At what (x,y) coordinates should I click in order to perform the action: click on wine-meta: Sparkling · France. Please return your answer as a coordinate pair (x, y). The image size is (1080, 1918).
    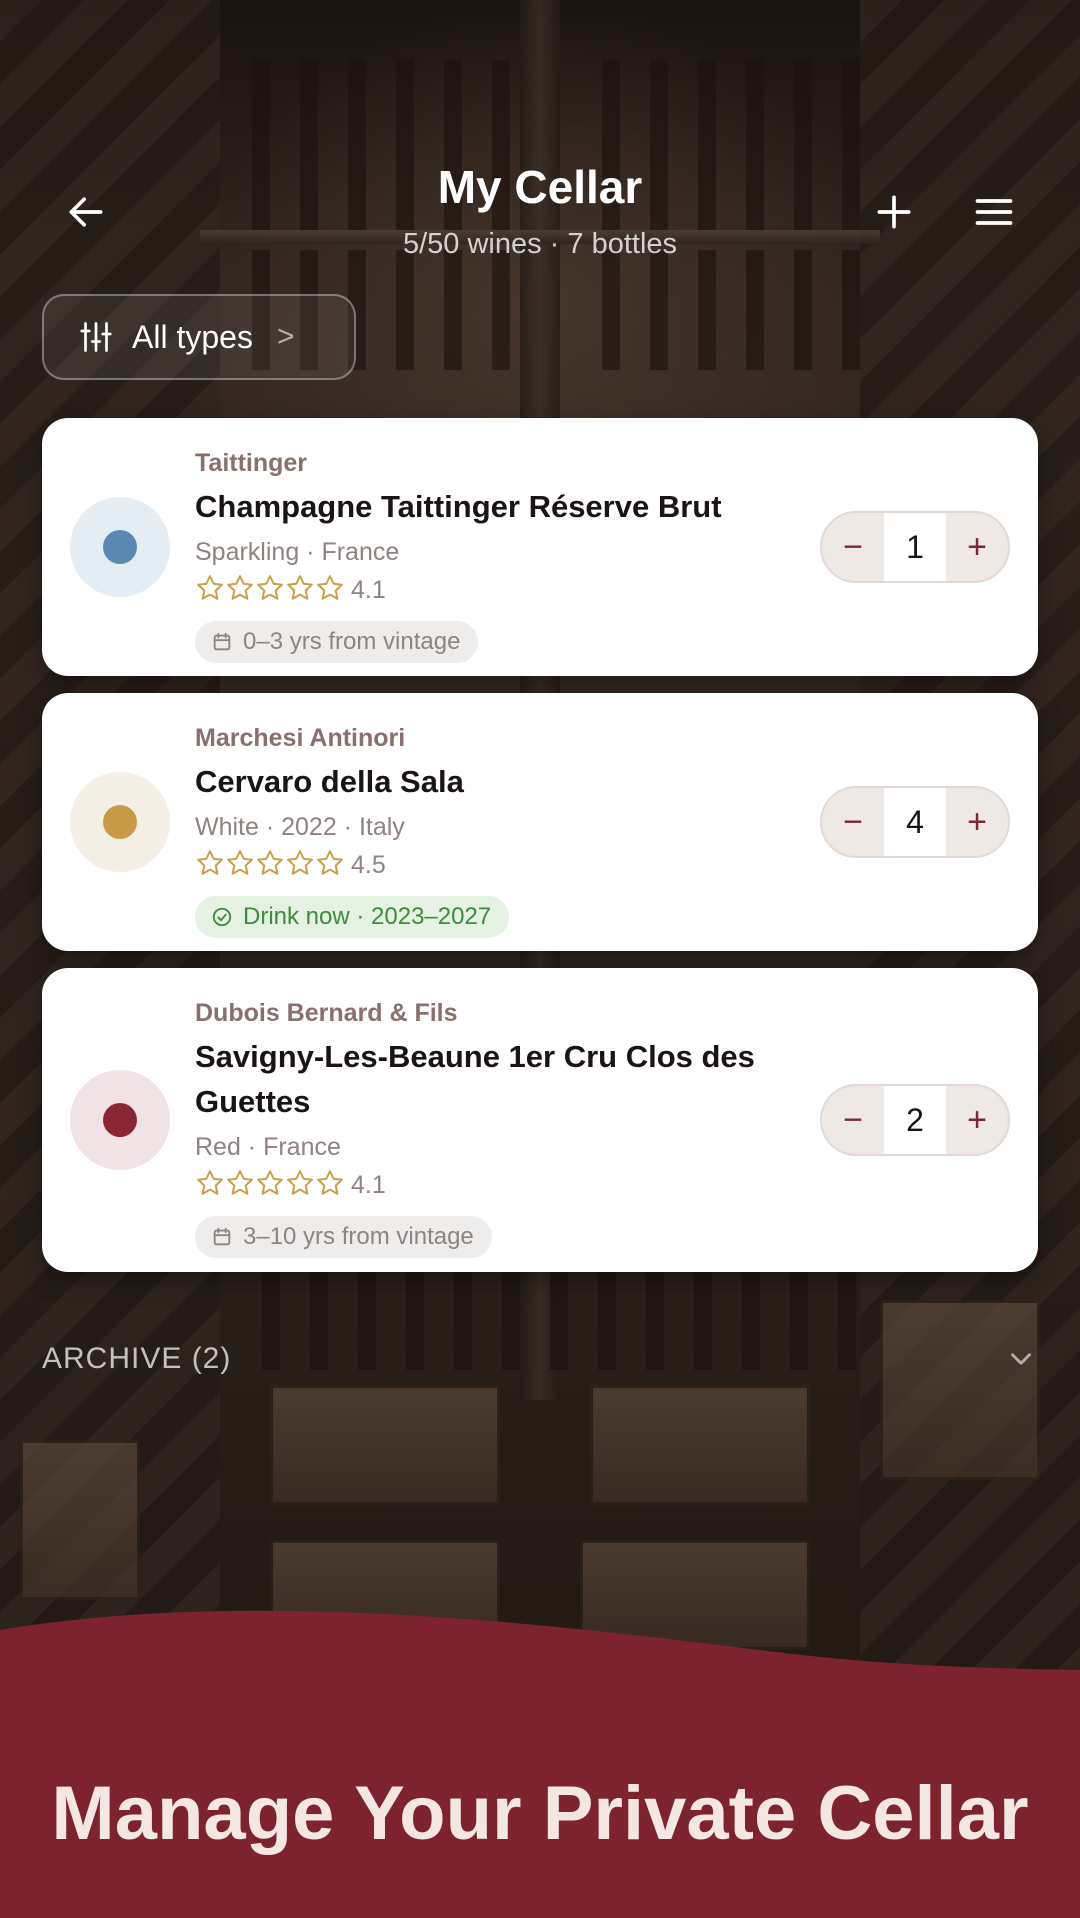
    Looking at the image, I should click on (297, 552).